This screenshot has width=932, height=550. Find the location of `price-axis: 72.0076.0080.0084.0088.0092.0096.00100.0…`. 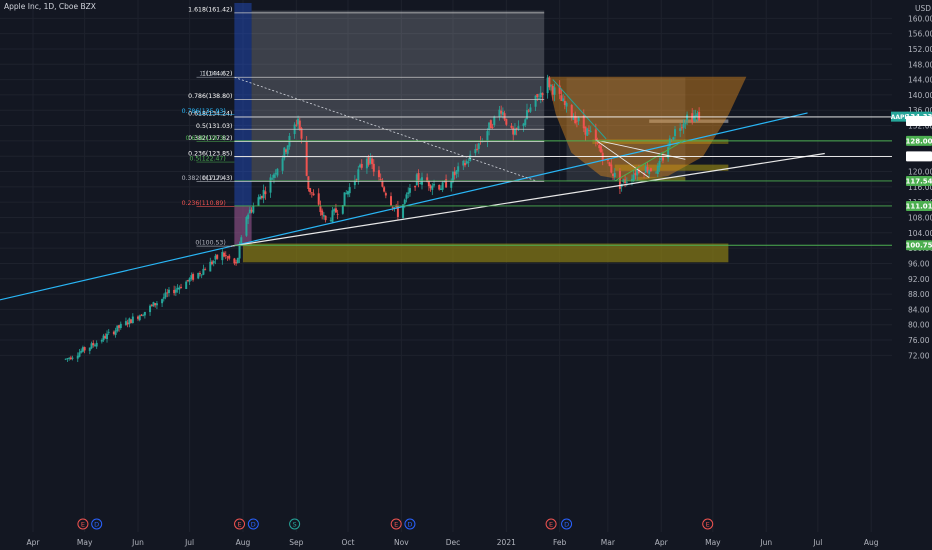

price-axis: 72.0076.0080.0084.0088.0092.0096.00100.0… is located at coordinates (920, 187).